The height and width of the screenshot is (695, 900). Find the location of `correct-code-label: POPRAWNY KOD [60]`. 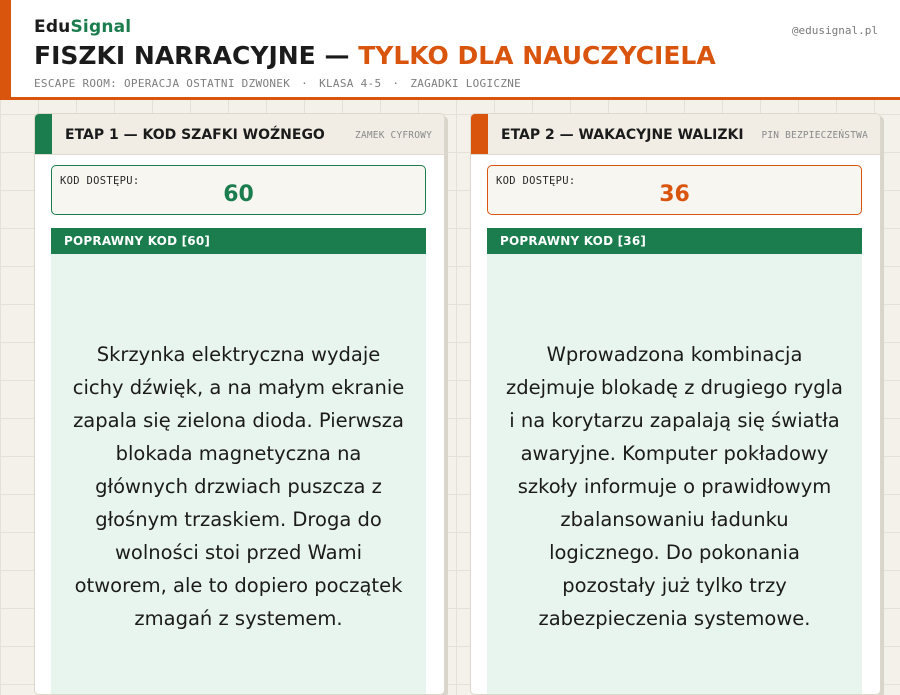

correct-code-label: POPRAWNY KOD [60] is located at coordinates (137, 241).